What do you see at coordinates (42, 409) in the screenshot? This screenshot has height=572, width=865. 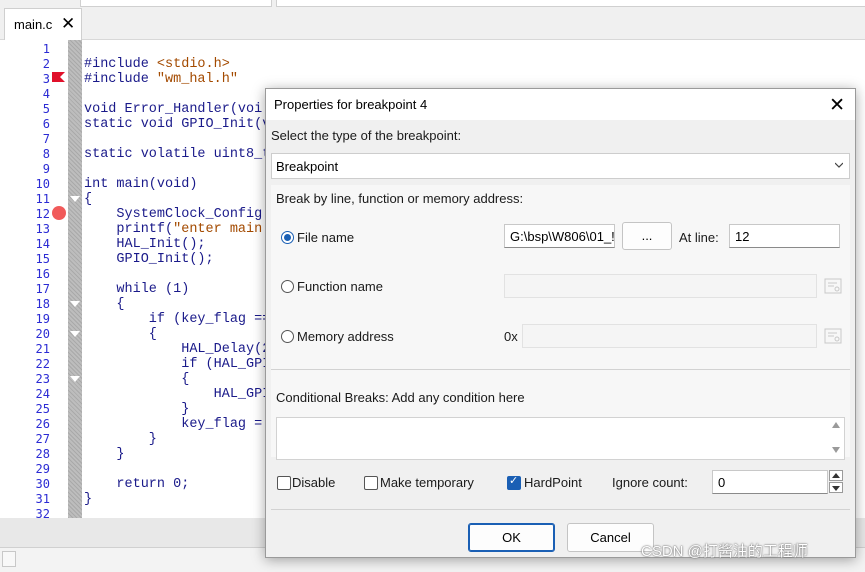 I see `line-number: 25` at bounding box center [42, 409].